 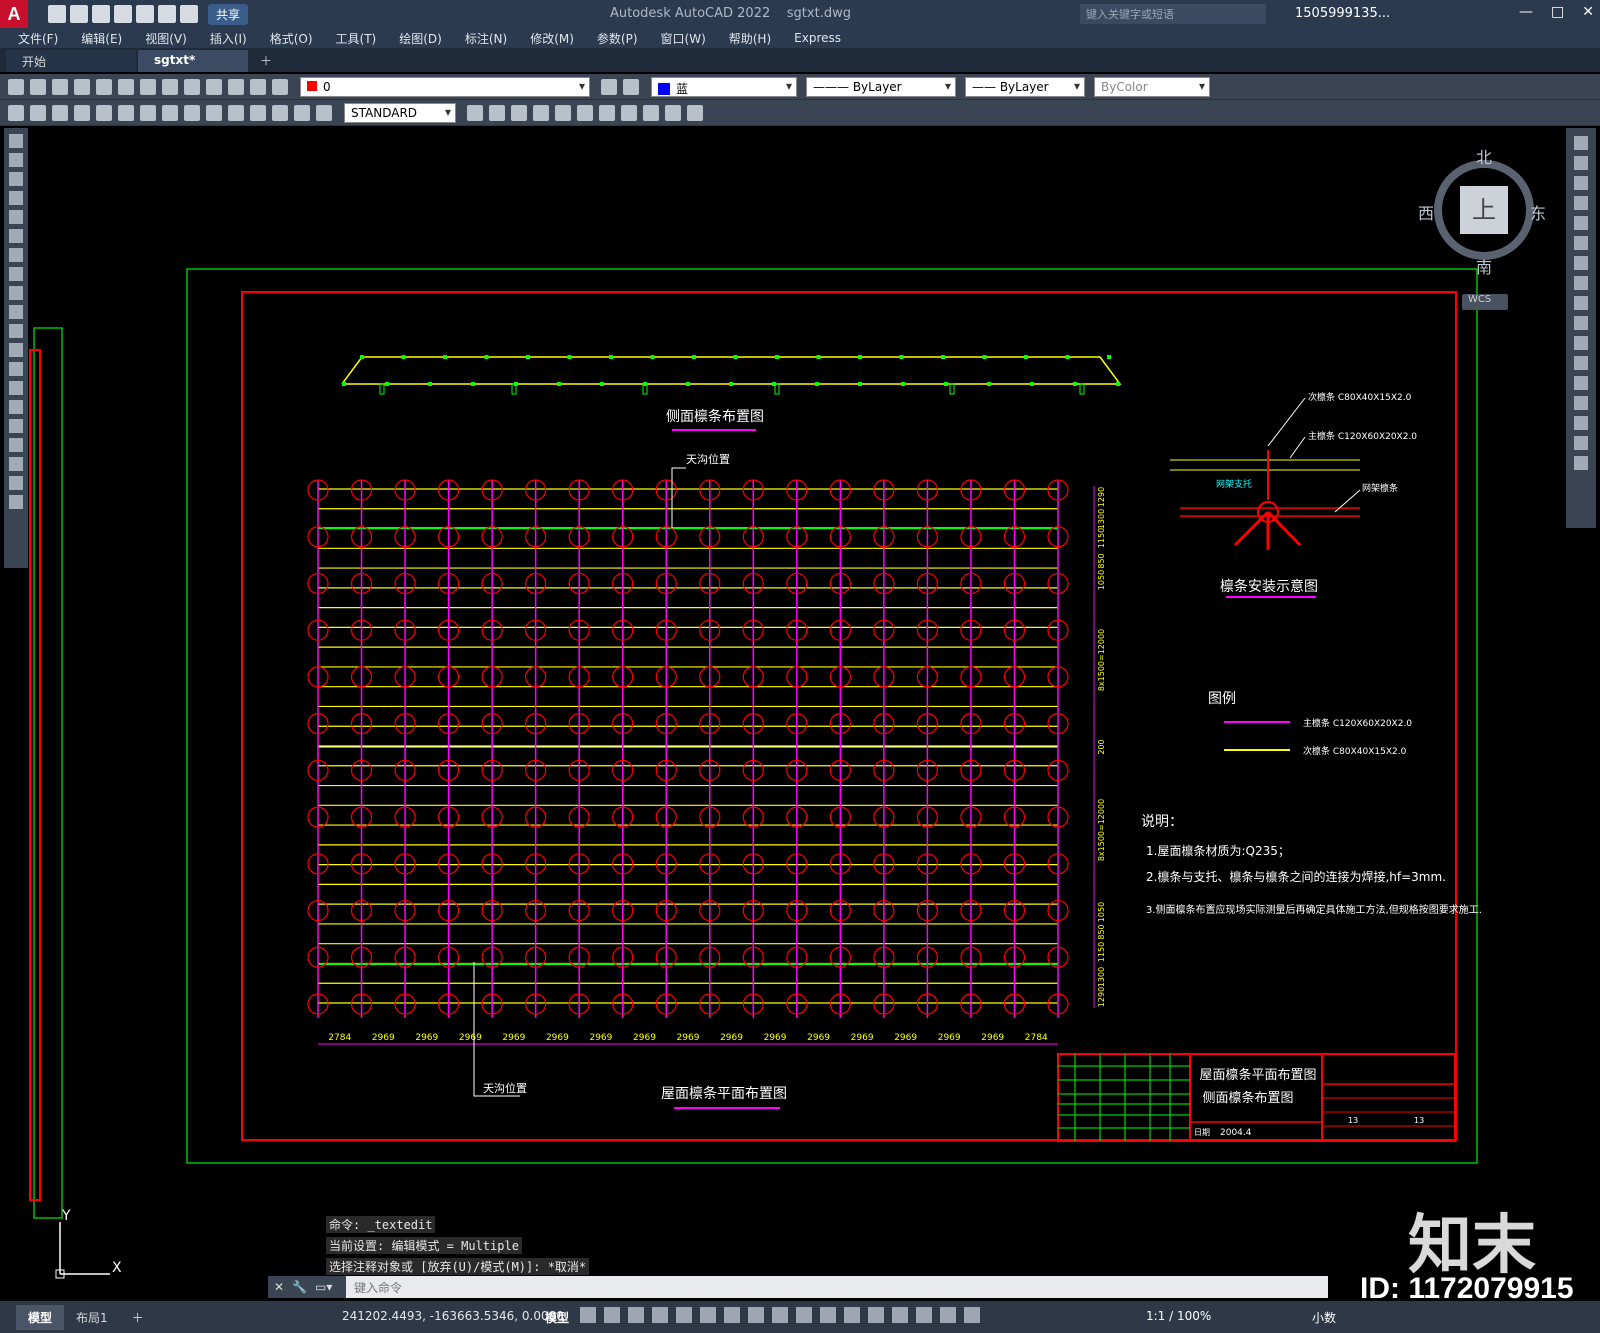 What do you see at coordinates (732, 1315) in the screenshot?
I see `object-snap-icon` at bounding box center [732, 1315].